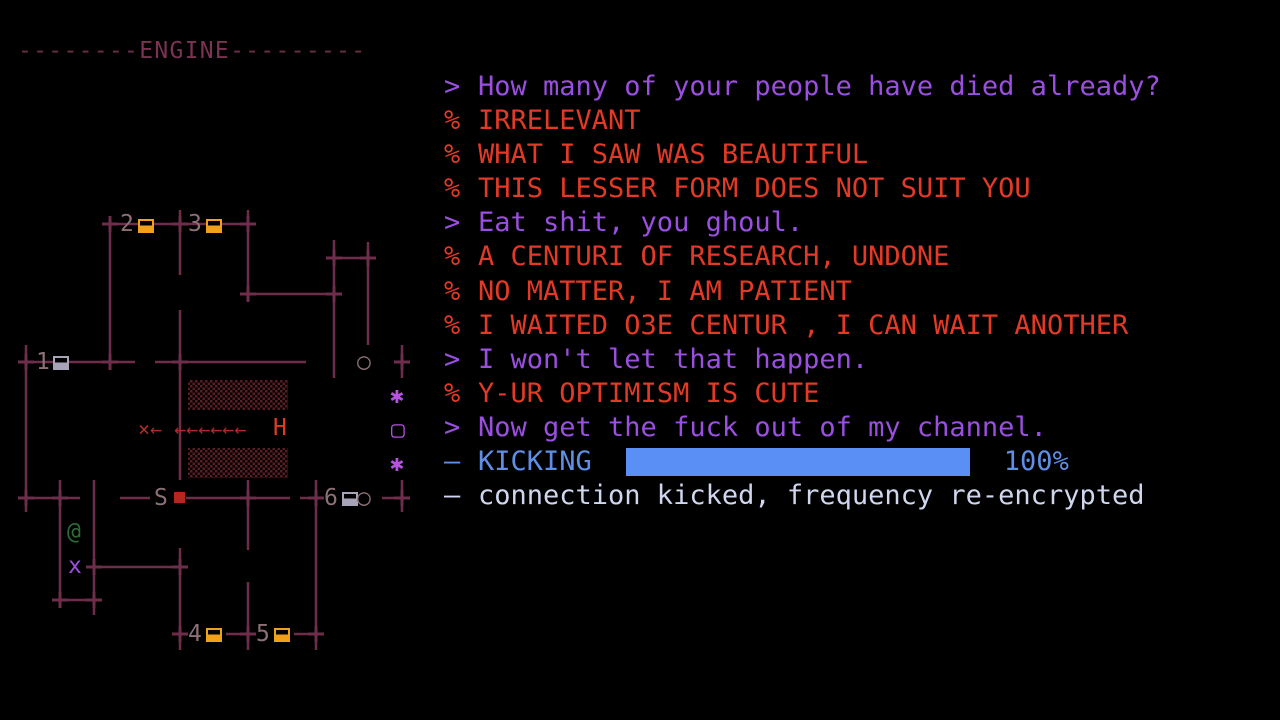  I want to click on room-3-label: 3, so click(195, 224).